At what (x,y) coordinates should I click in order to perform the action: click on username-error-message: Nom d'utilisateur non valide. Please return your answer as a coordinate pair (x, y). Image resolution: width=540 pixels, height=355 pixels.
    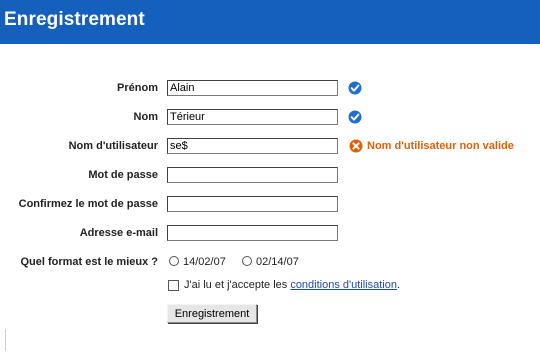
    Looking at the image, I should click on (440, 146).